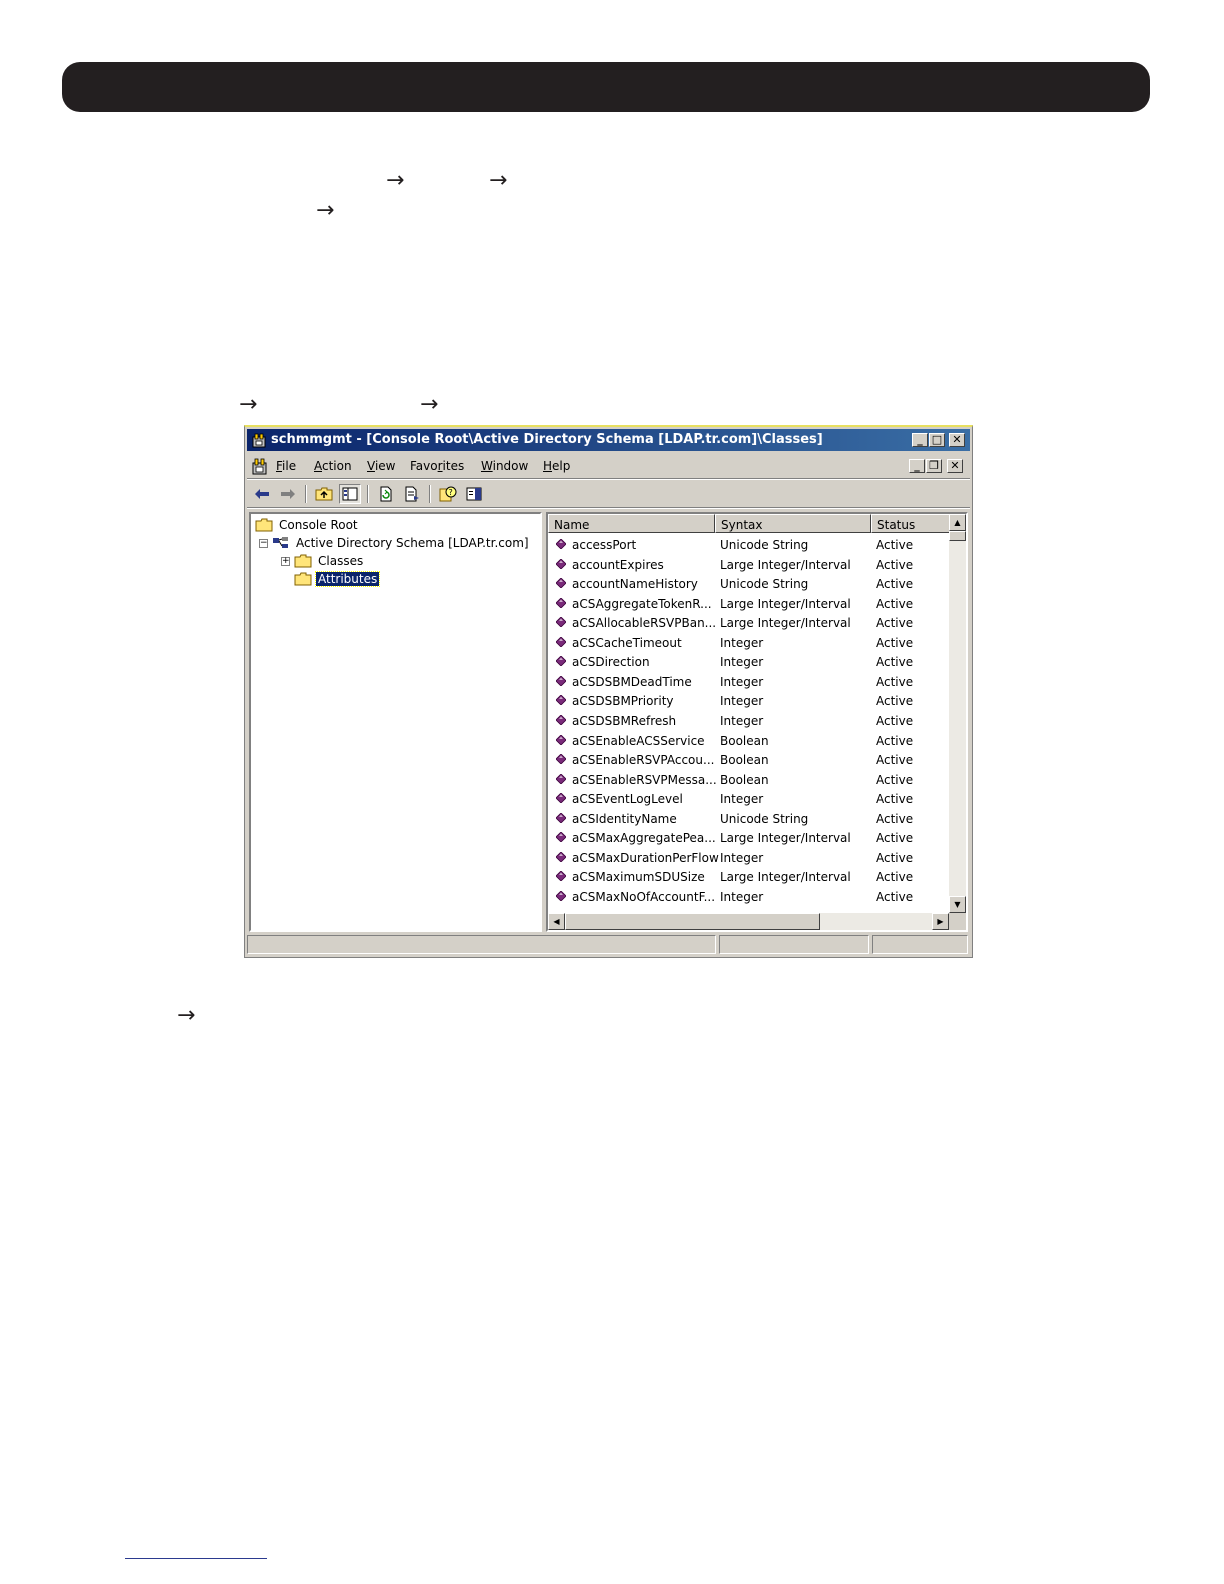 Image resolution: width=1224 pixels, height=1584 pixels. What do you see at coordinates (749, 897) in the screenshot?
I see `table-row: aCSMaxNoOfAccountF... Integer Active` at bounding box center [749, 897].